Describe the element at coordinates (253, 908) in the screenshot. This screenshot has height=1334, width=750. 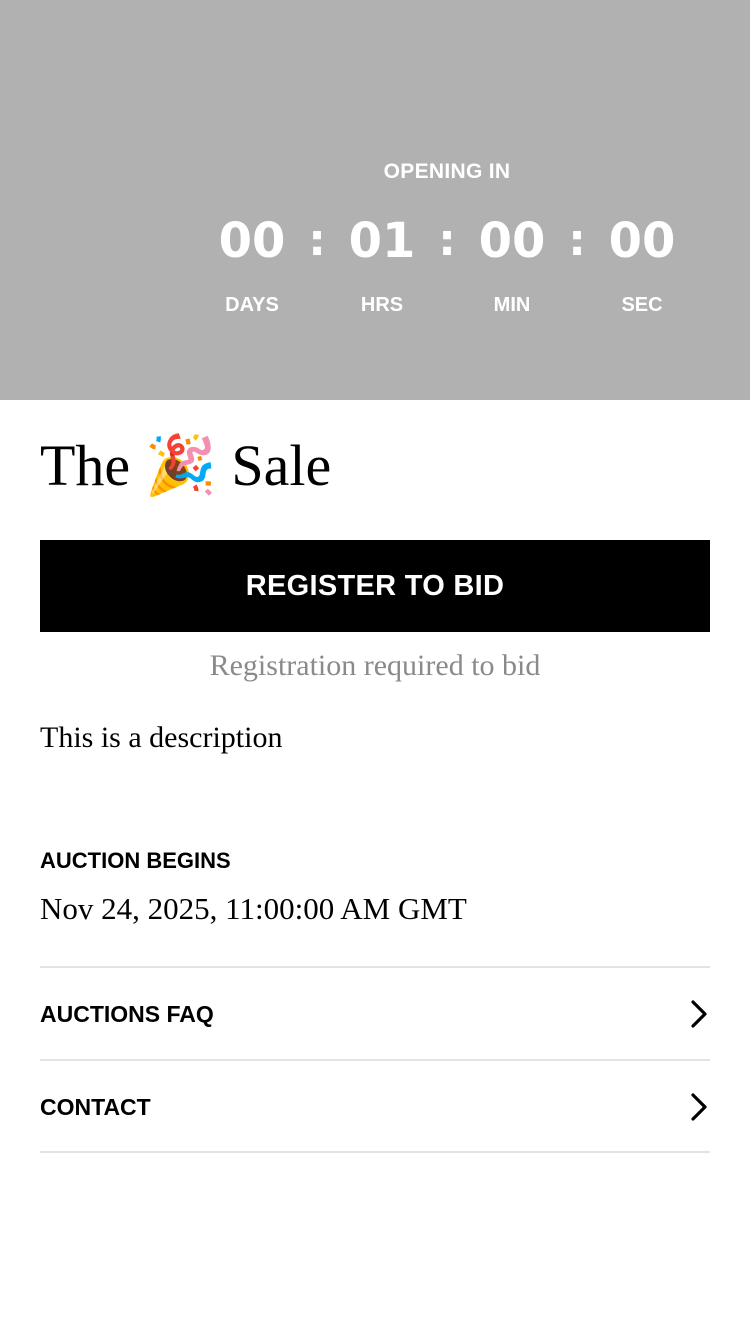
I see `auction-begins-value: Nov 24, 2025, 11:00:00 AM GMT` at that location.